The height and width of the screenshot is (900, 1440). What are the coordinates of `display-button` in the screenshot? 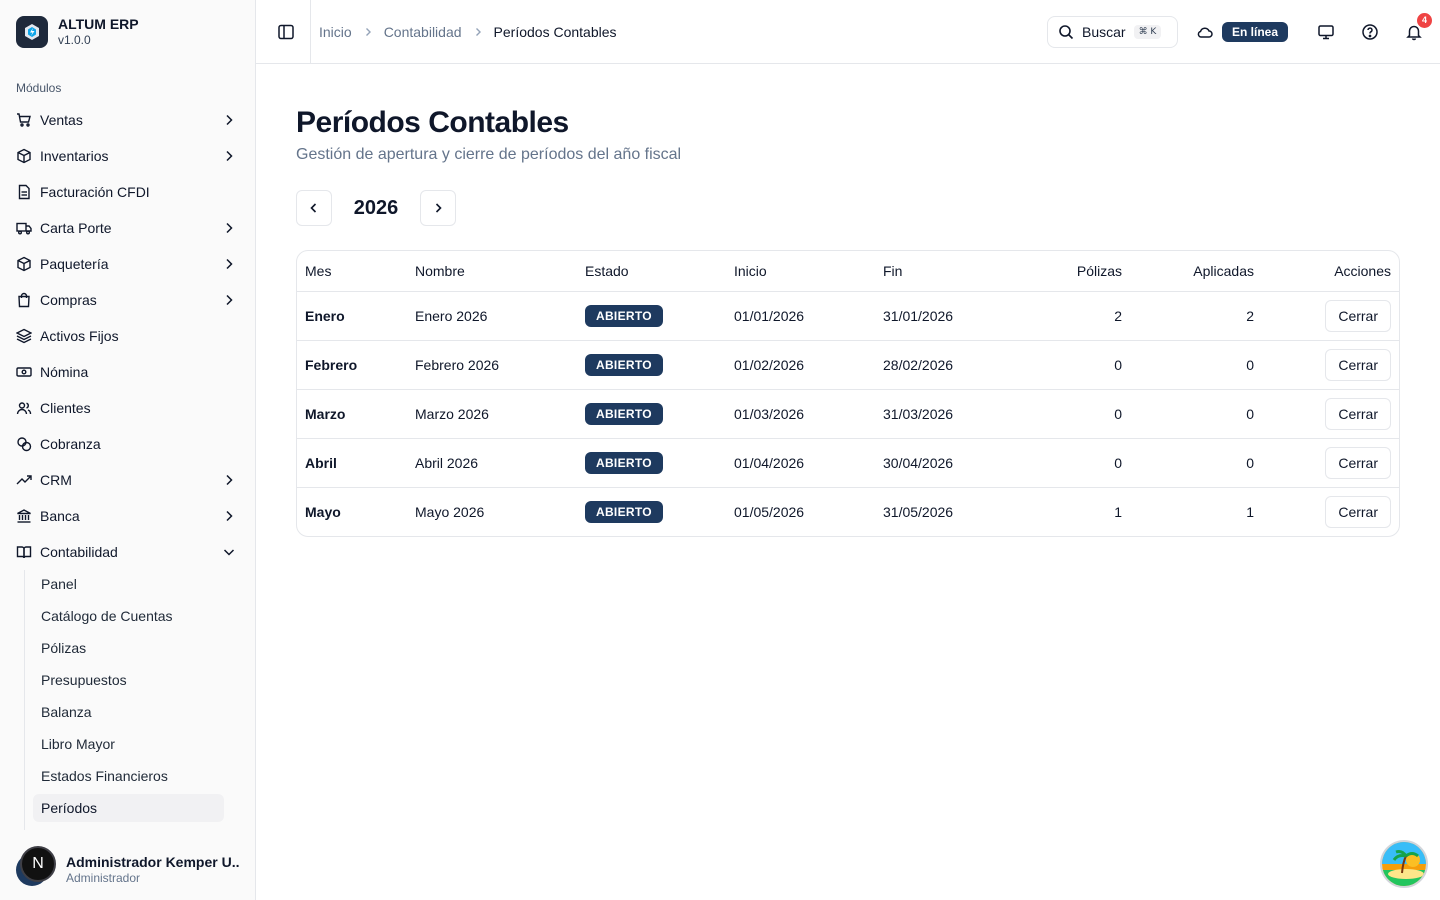 It's located at (1326, 32).